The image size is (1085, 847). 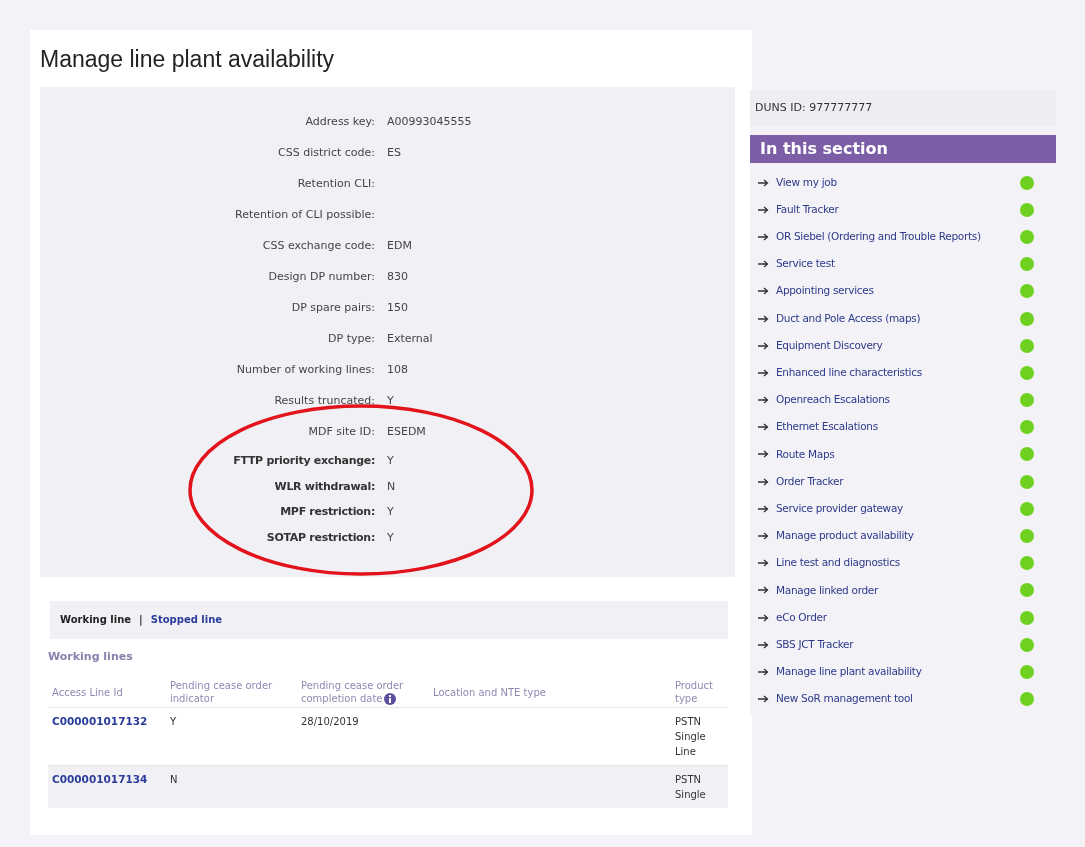 I want to click on field-label: CSS exchange code:, so click(x=318, y=245).